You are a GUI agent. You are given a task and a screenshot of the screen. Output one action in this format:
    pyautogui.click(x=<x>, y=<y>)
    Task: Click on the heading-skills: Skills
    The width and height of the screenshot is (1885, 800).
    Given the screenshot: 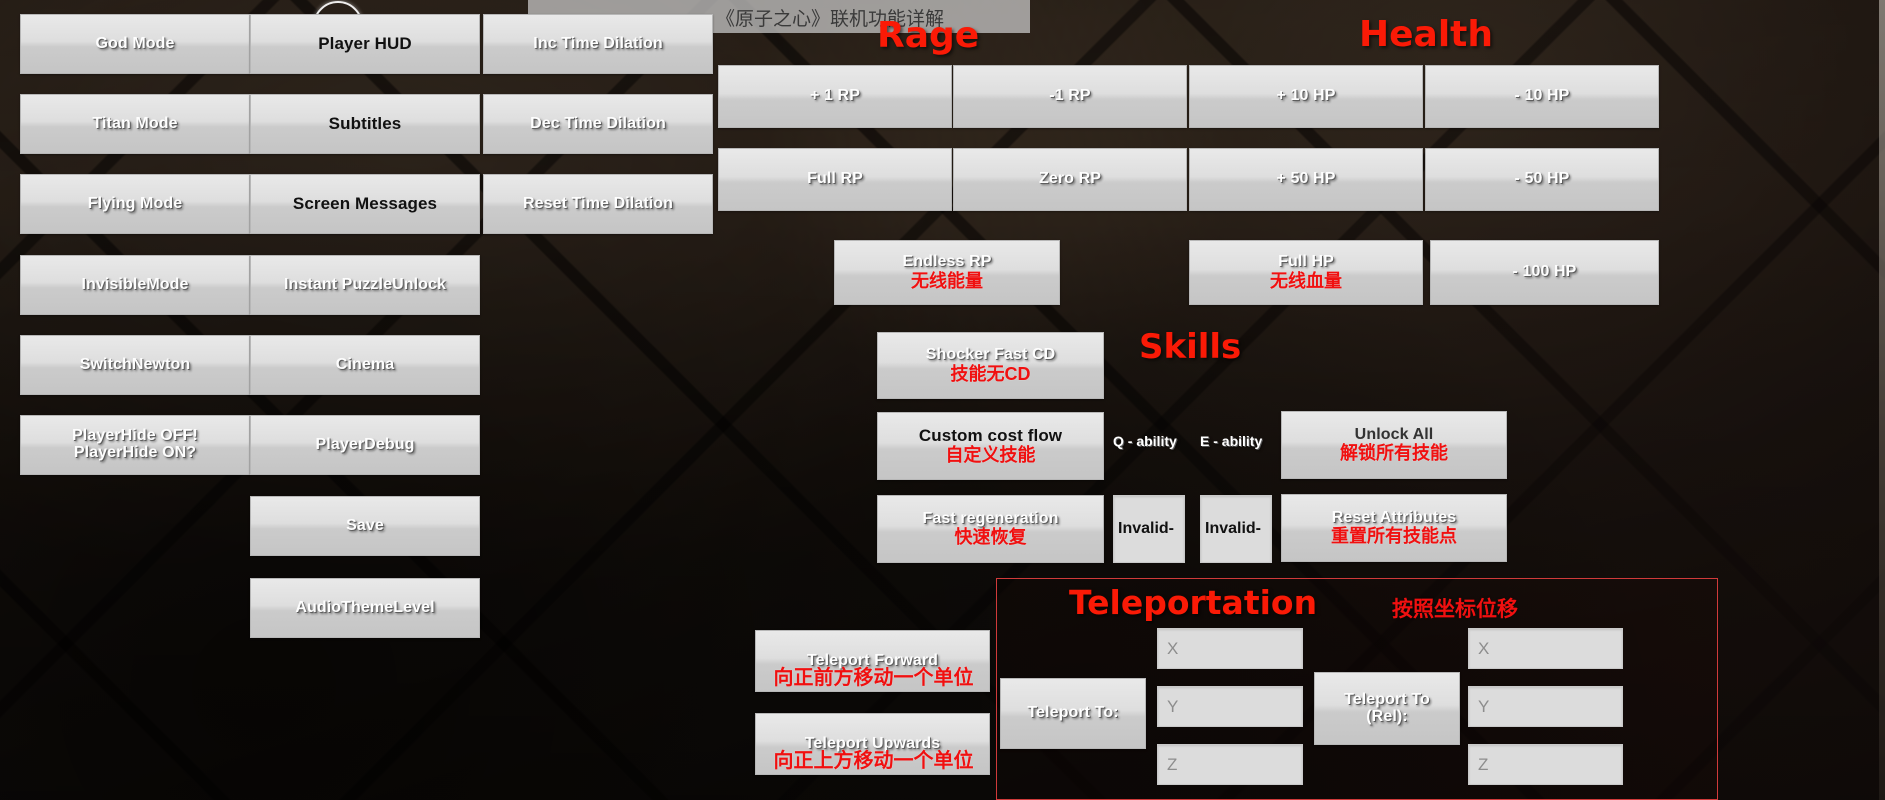 What is the action you would take?
    pyautogui.click(x=1190, y=347)
    